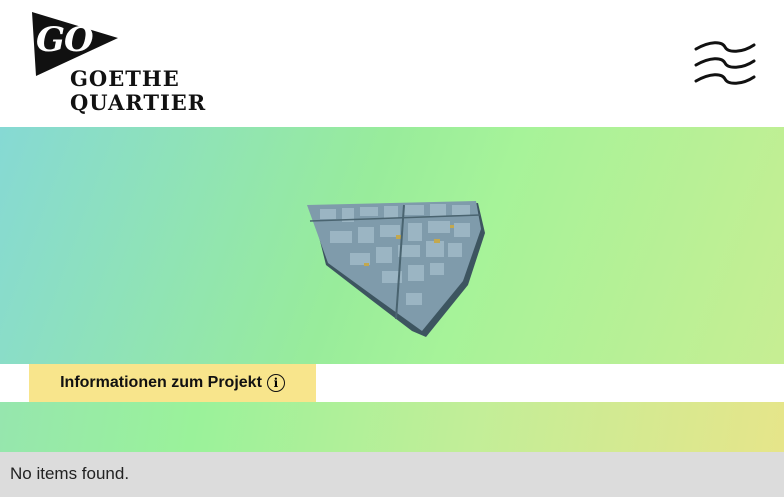 This screenshot has height=497, width=784. Describe the element at coordinates (125, 78) in the screenshot. I see `logo-line-goethe: GOETHE` at that location.